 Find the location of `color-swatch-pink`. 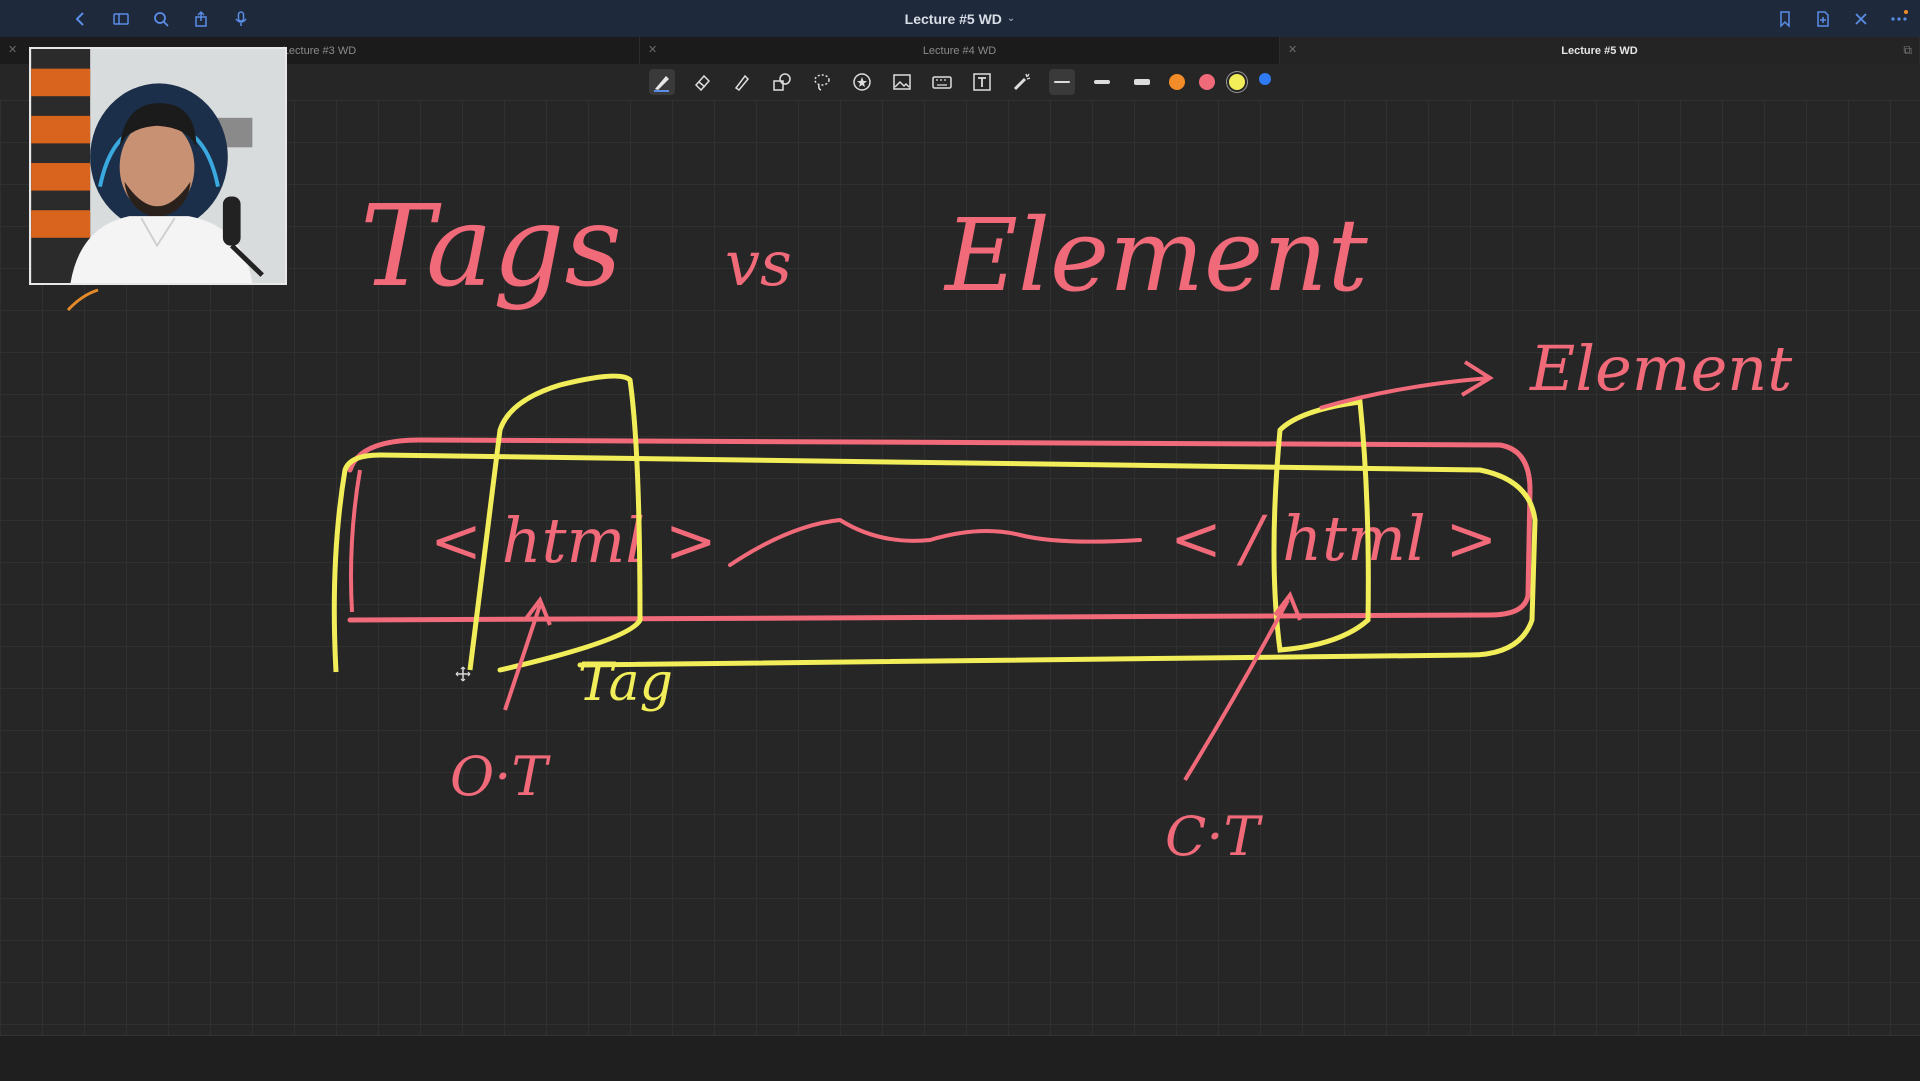

color-swatch-pink is located at coordinates (1207, 82).